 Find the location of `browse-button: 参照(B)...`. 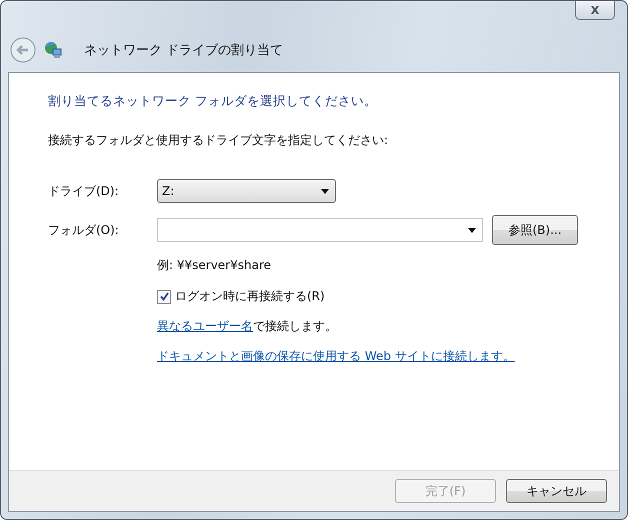

browse-button: 参照(B)... is located at coordinates (535, 230).